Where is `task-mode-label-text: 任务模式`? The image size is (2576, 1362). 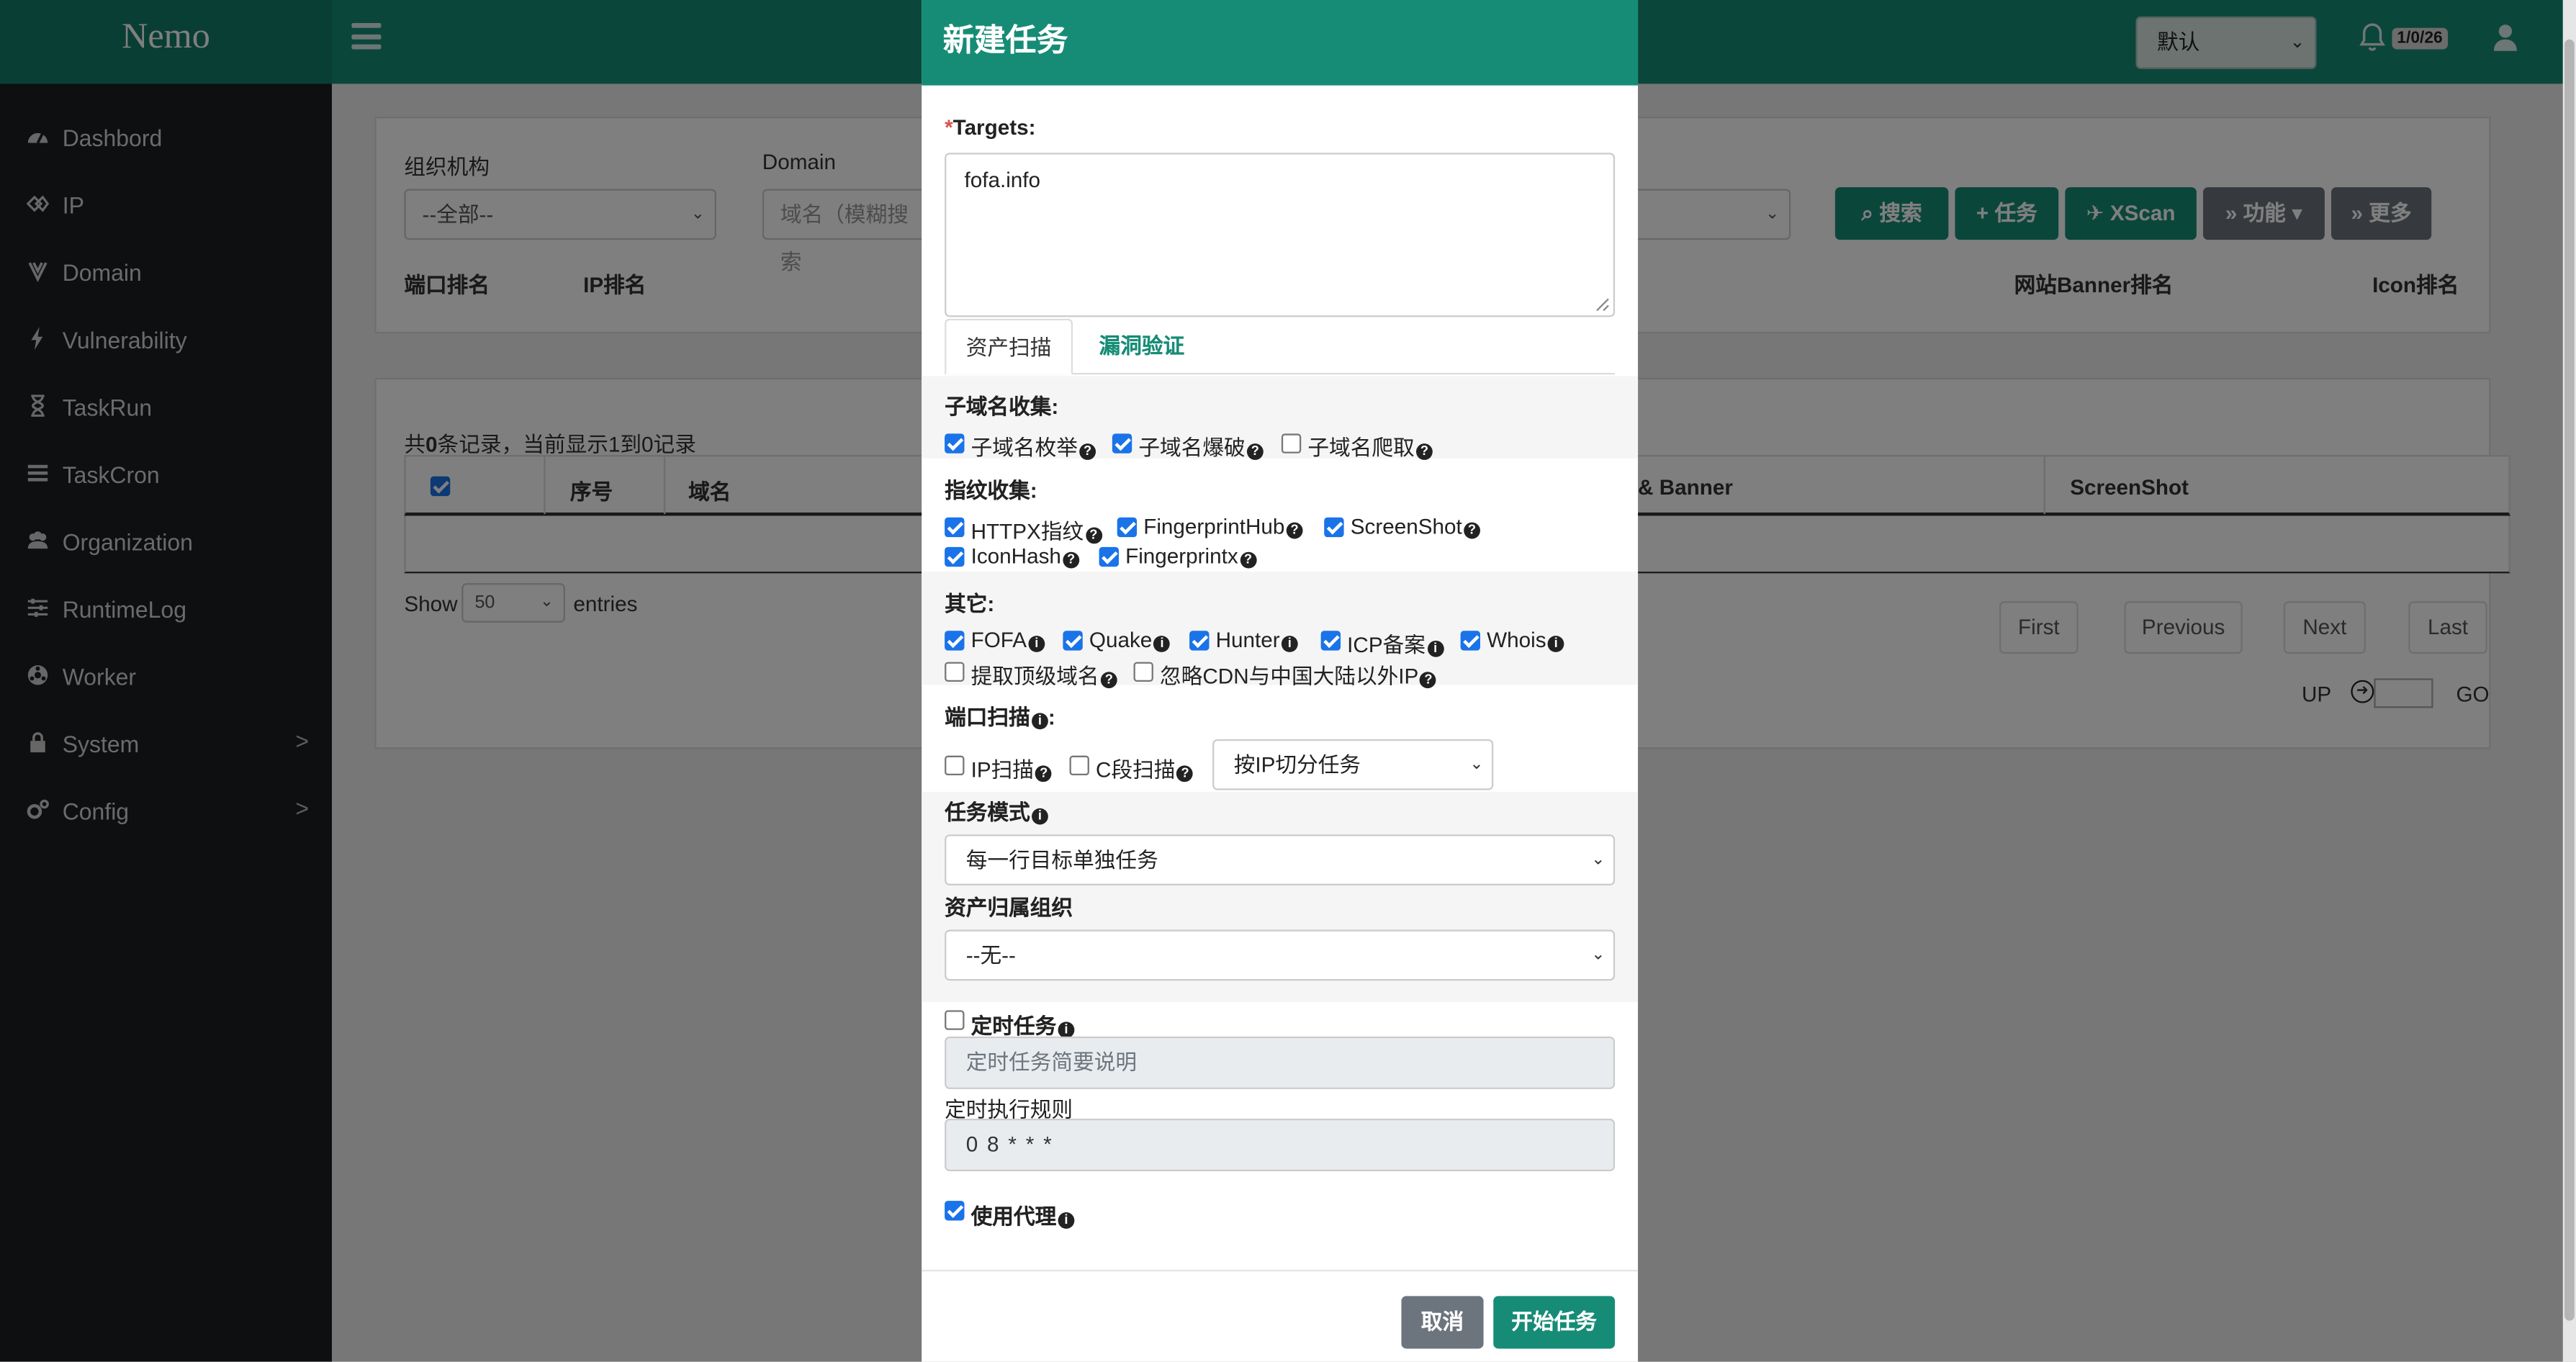
task-mode-label-text: 任务模式 is located at coordinates (987, 812).